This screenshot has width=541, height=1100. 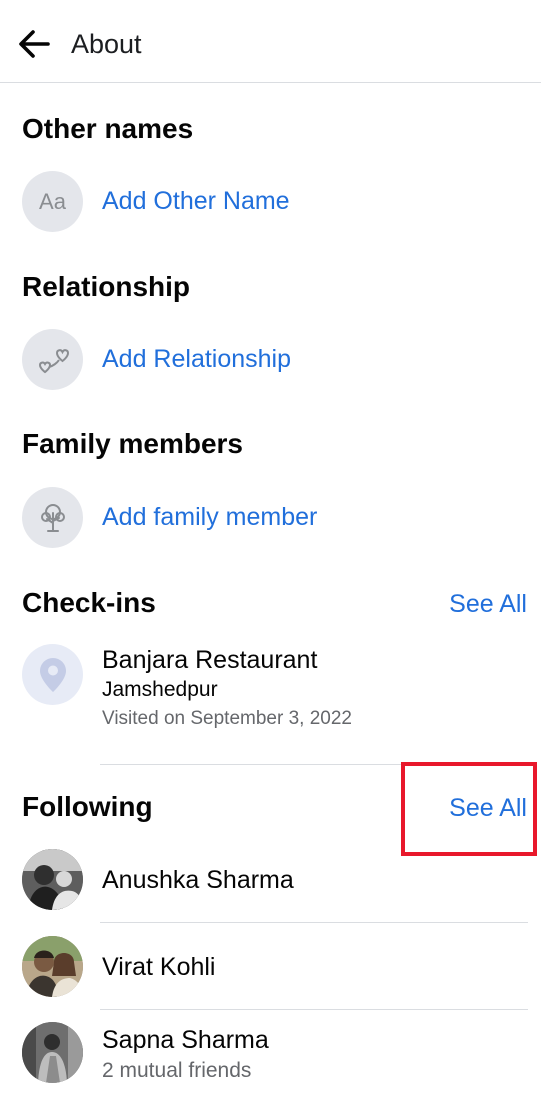 I want to click on add-relationship-label: Add Relationship, so click(x=196, y=359).